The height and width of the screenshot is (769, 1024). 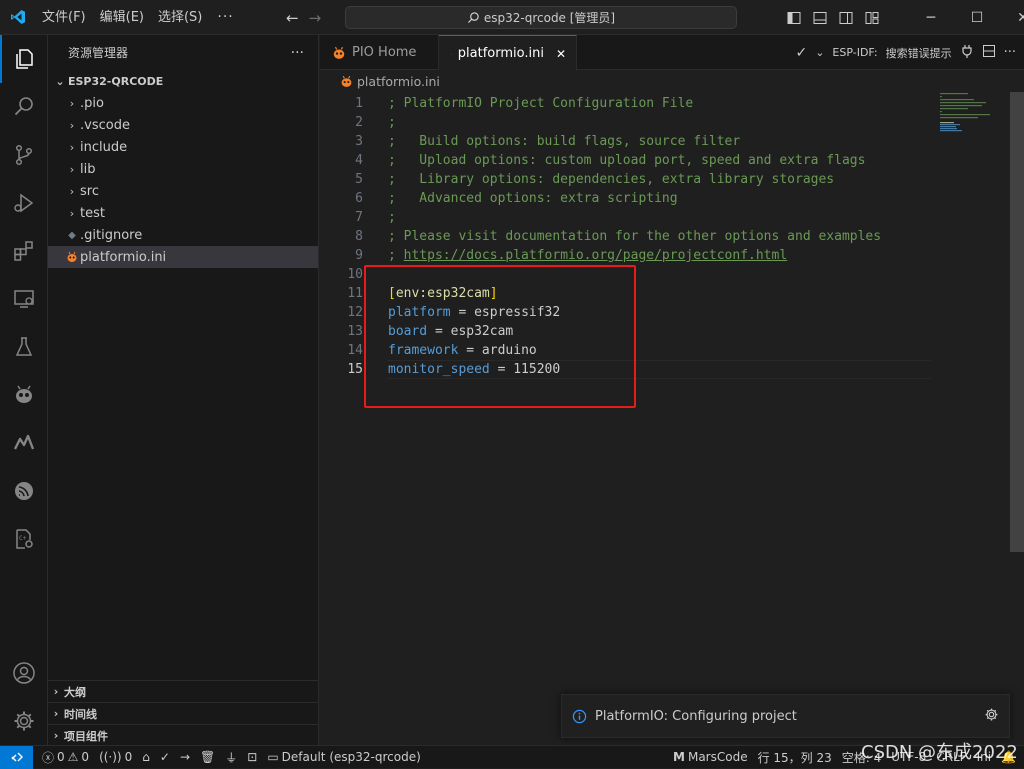 I want to click on manage-gear-icon, so click(x=24, y=721).